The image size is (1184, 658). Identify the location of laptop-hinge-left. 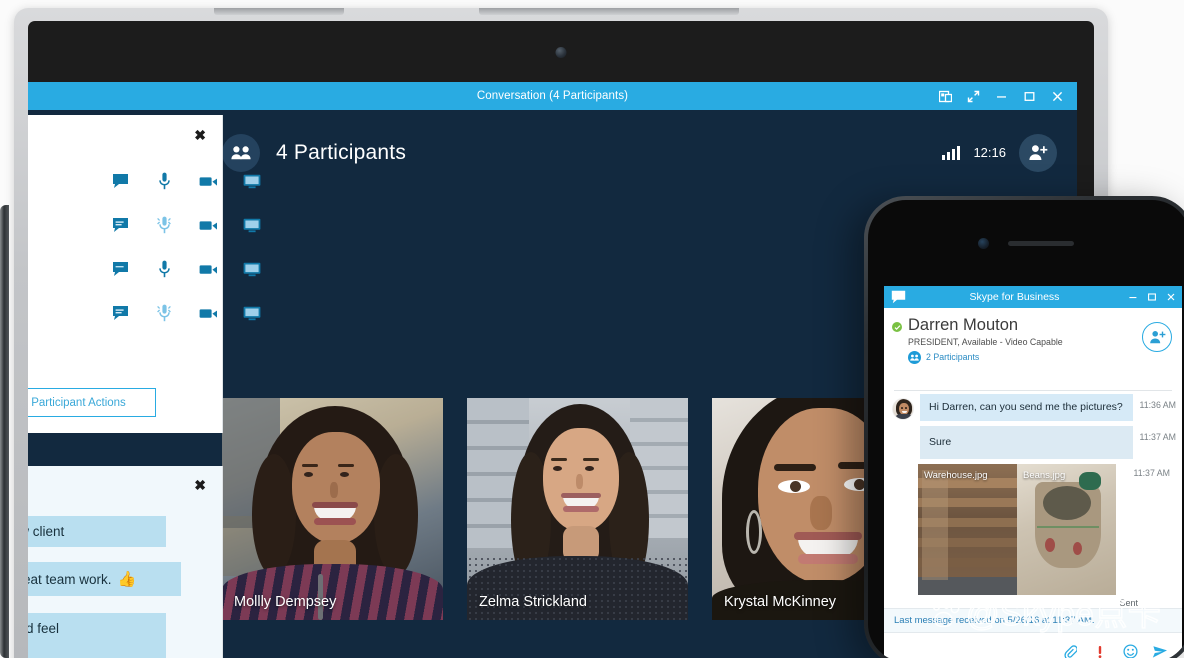
(279, 11).